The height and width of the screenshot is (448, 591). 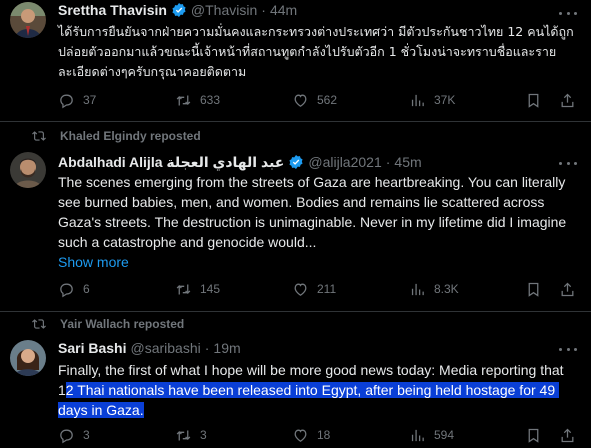 What do you see at coordinates (467, 435) in the screenshot?
I see `views-button: 594` at bounding box center [467, 435].